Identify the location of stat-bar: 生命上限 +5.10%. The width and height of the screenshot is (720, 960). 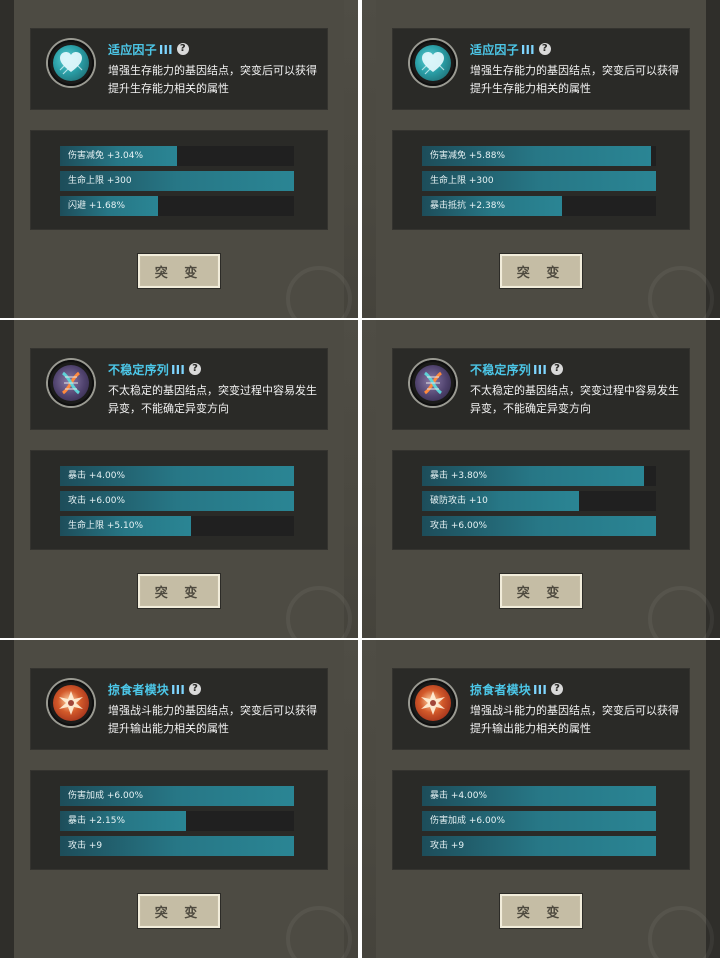
(177, 526).